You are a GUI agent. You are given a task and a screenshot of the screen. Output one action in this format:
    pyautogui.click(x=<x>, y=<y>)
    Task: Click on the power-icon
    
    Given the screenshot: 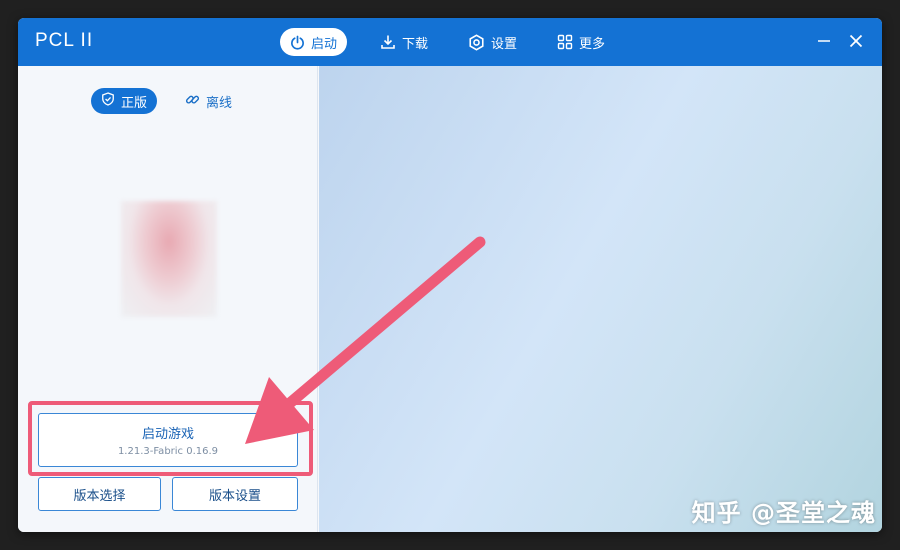 What is the action you would take?
    pyautogui.click(x=297, y=42)
    